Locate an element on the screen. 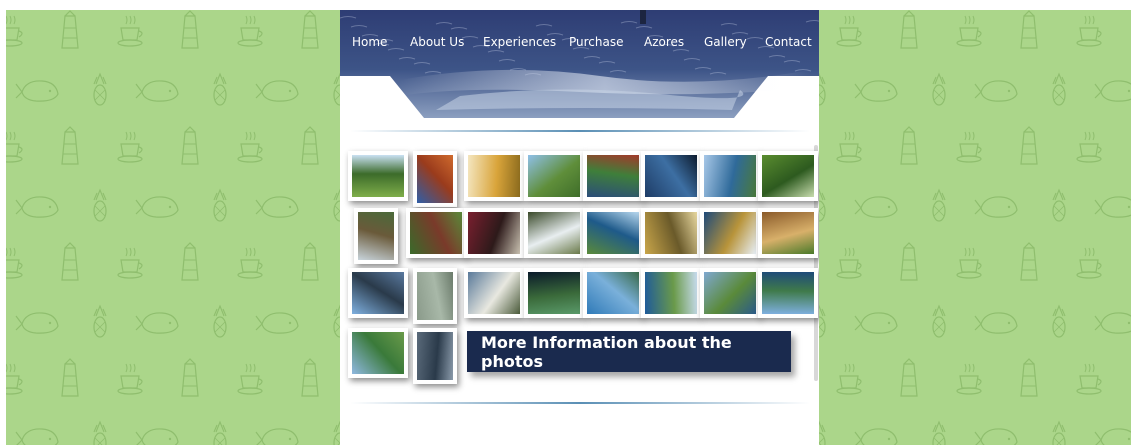 Image resolution: width=1131 pixels, height=445 pixels. ocean-banner-image is located at coordinates (579, 64).